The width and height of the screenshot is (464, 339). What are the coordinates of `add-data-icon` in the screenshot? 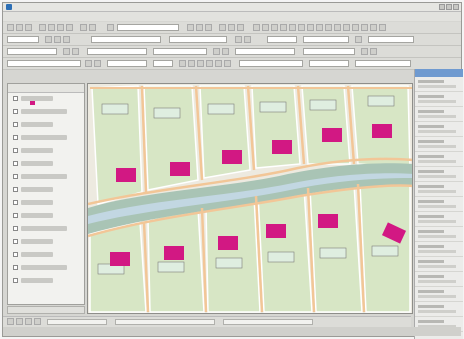 It's located at (110, 27).